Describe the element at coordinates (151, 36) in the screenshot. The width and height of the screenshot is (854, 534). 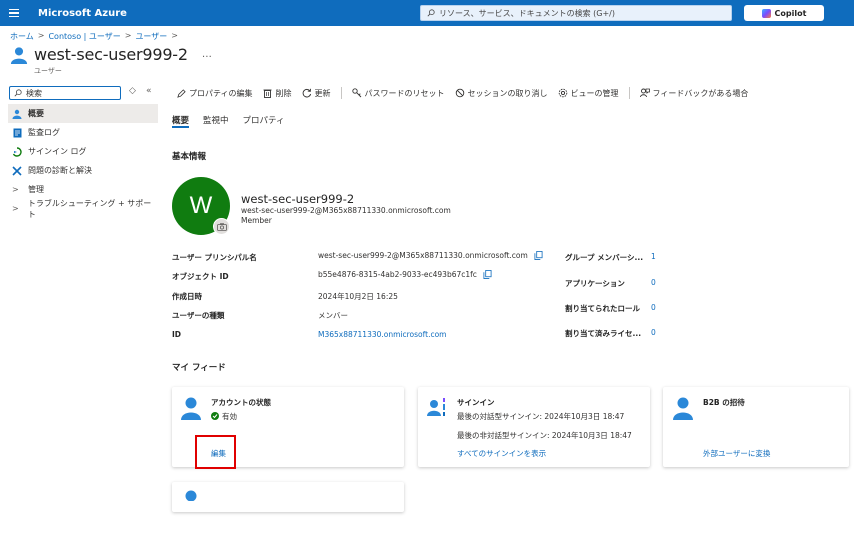
I see `breadcrumb-users: ユーザー` at that location.